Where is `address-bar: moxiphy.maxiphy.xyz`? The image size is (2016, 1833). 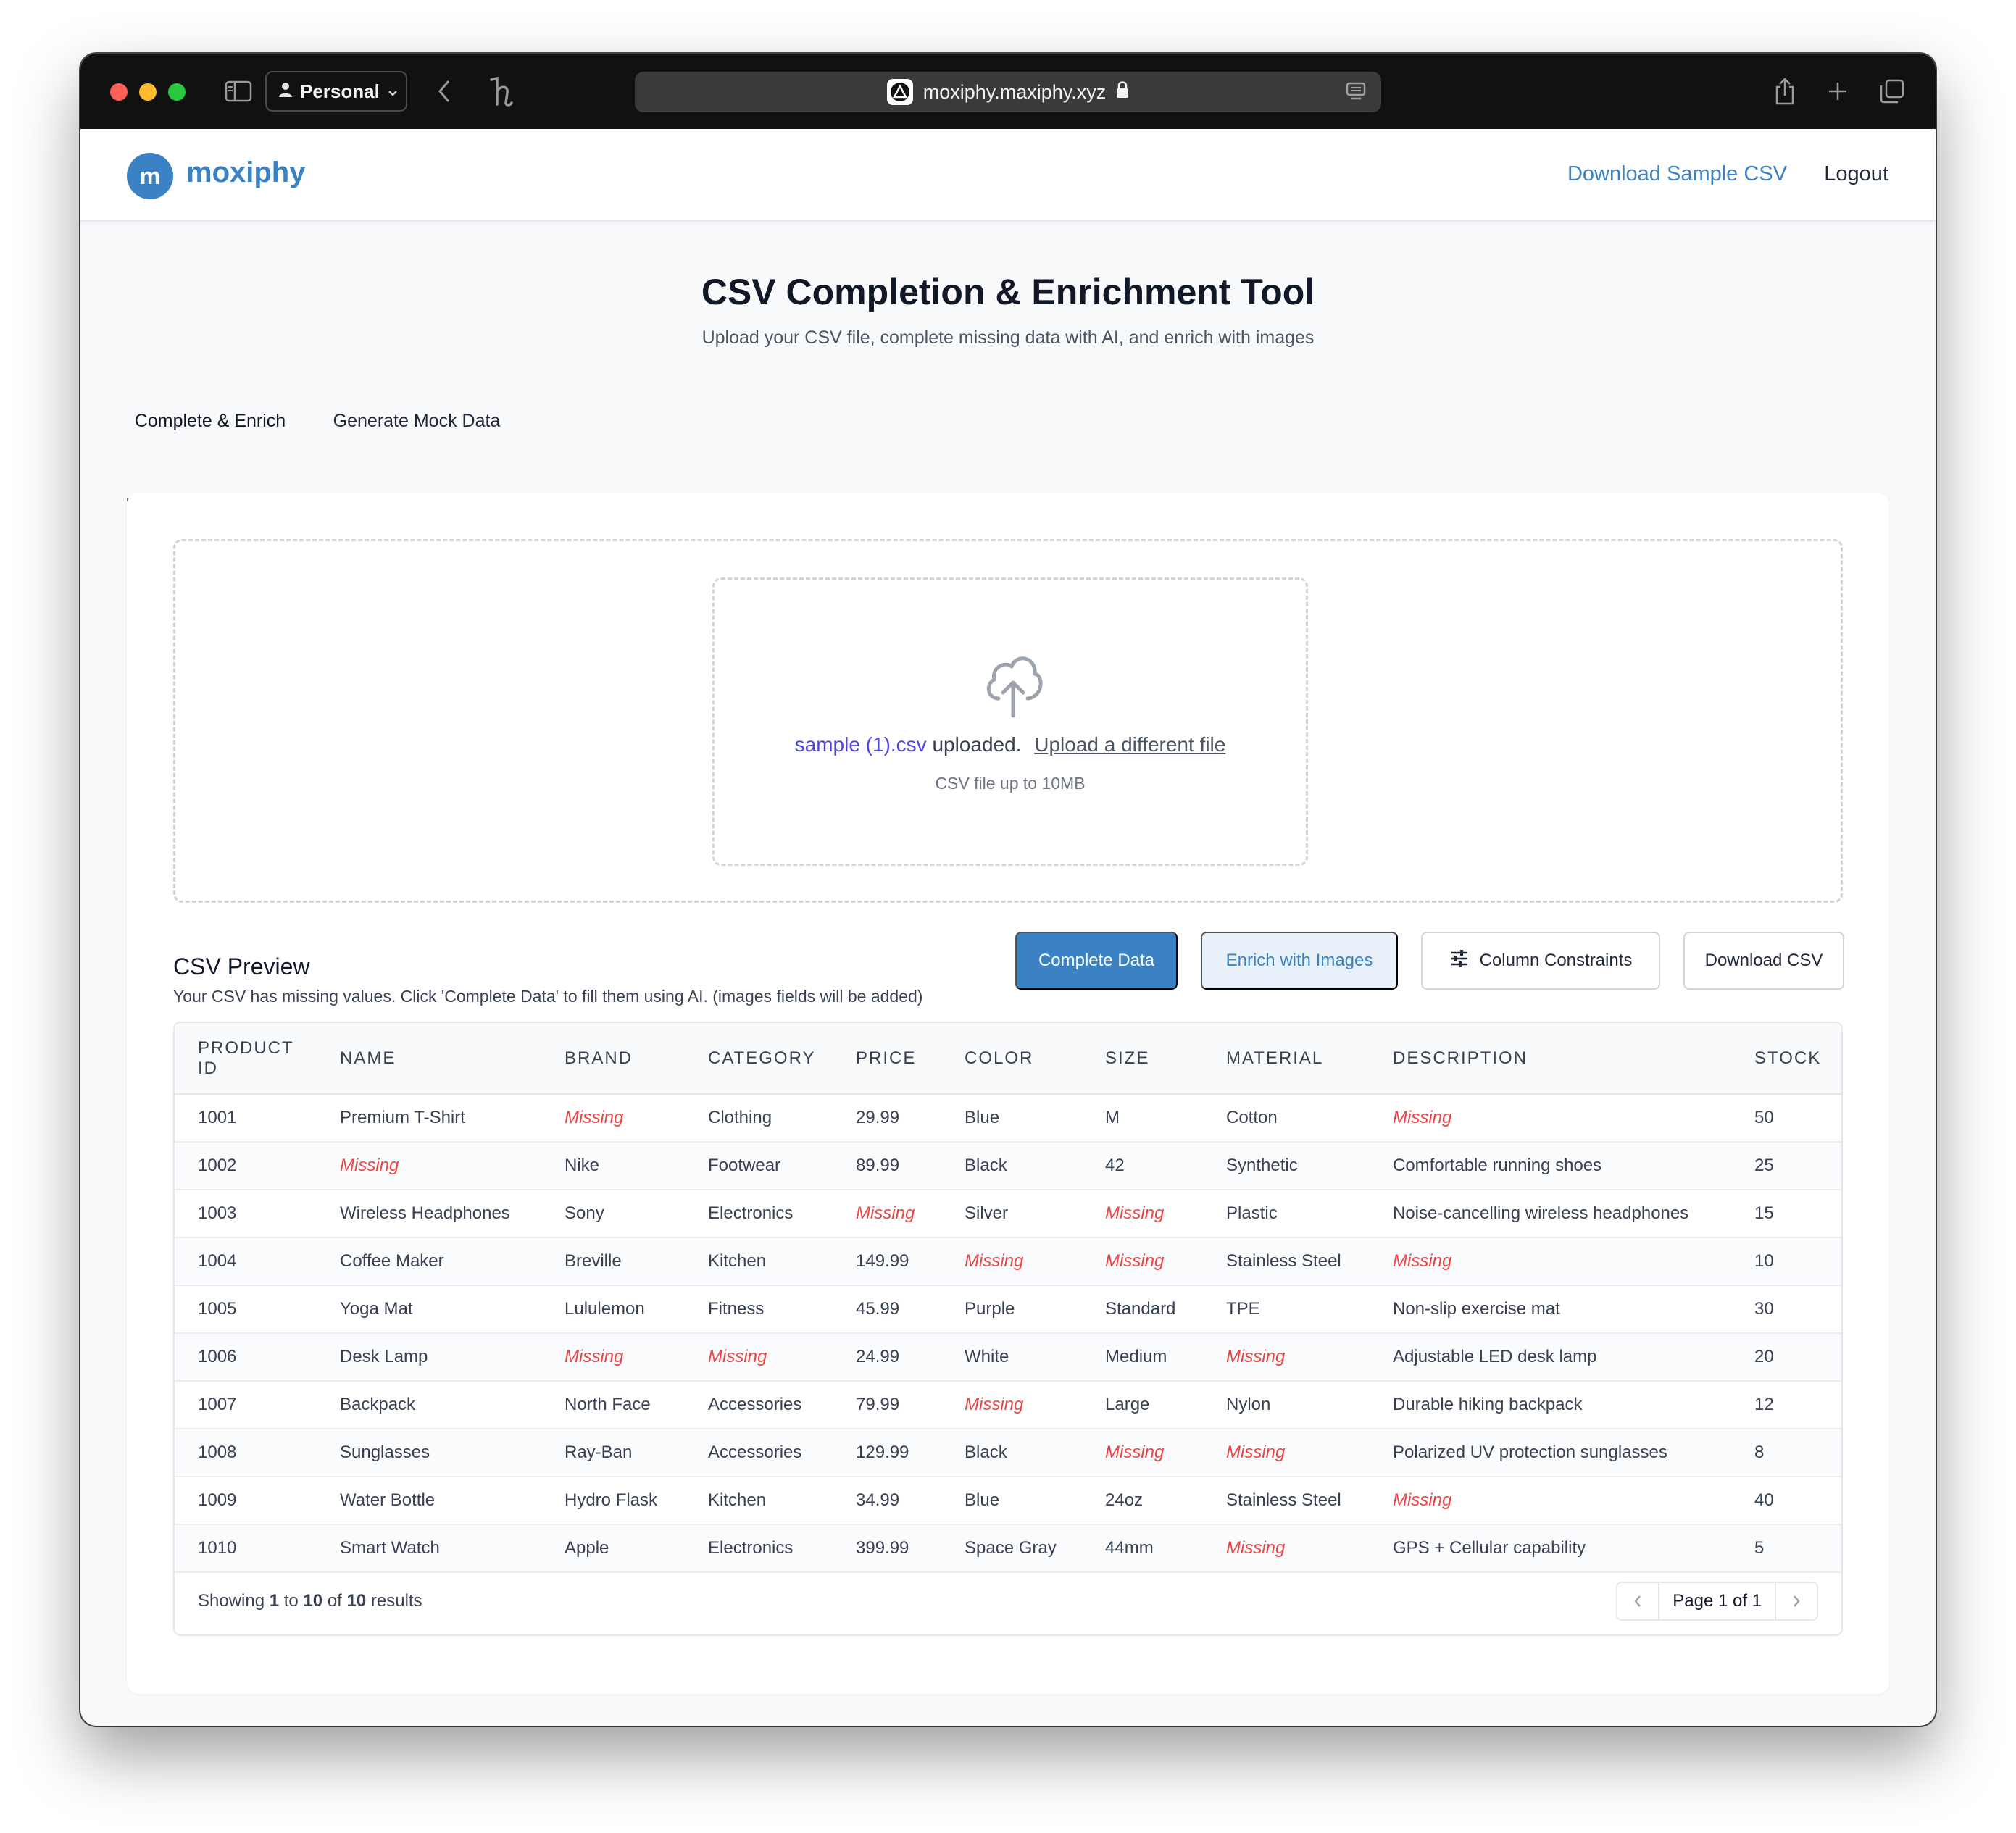
address-bar: moxiphy.maxiphy.xyz is located at coordinates (1008, 92).